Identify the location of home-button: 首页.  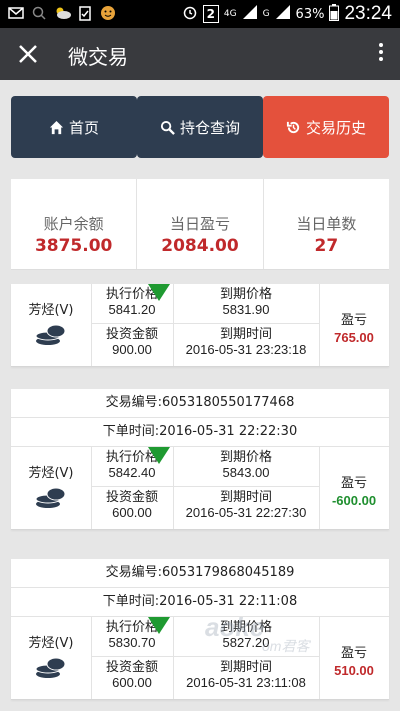
(74, 127).